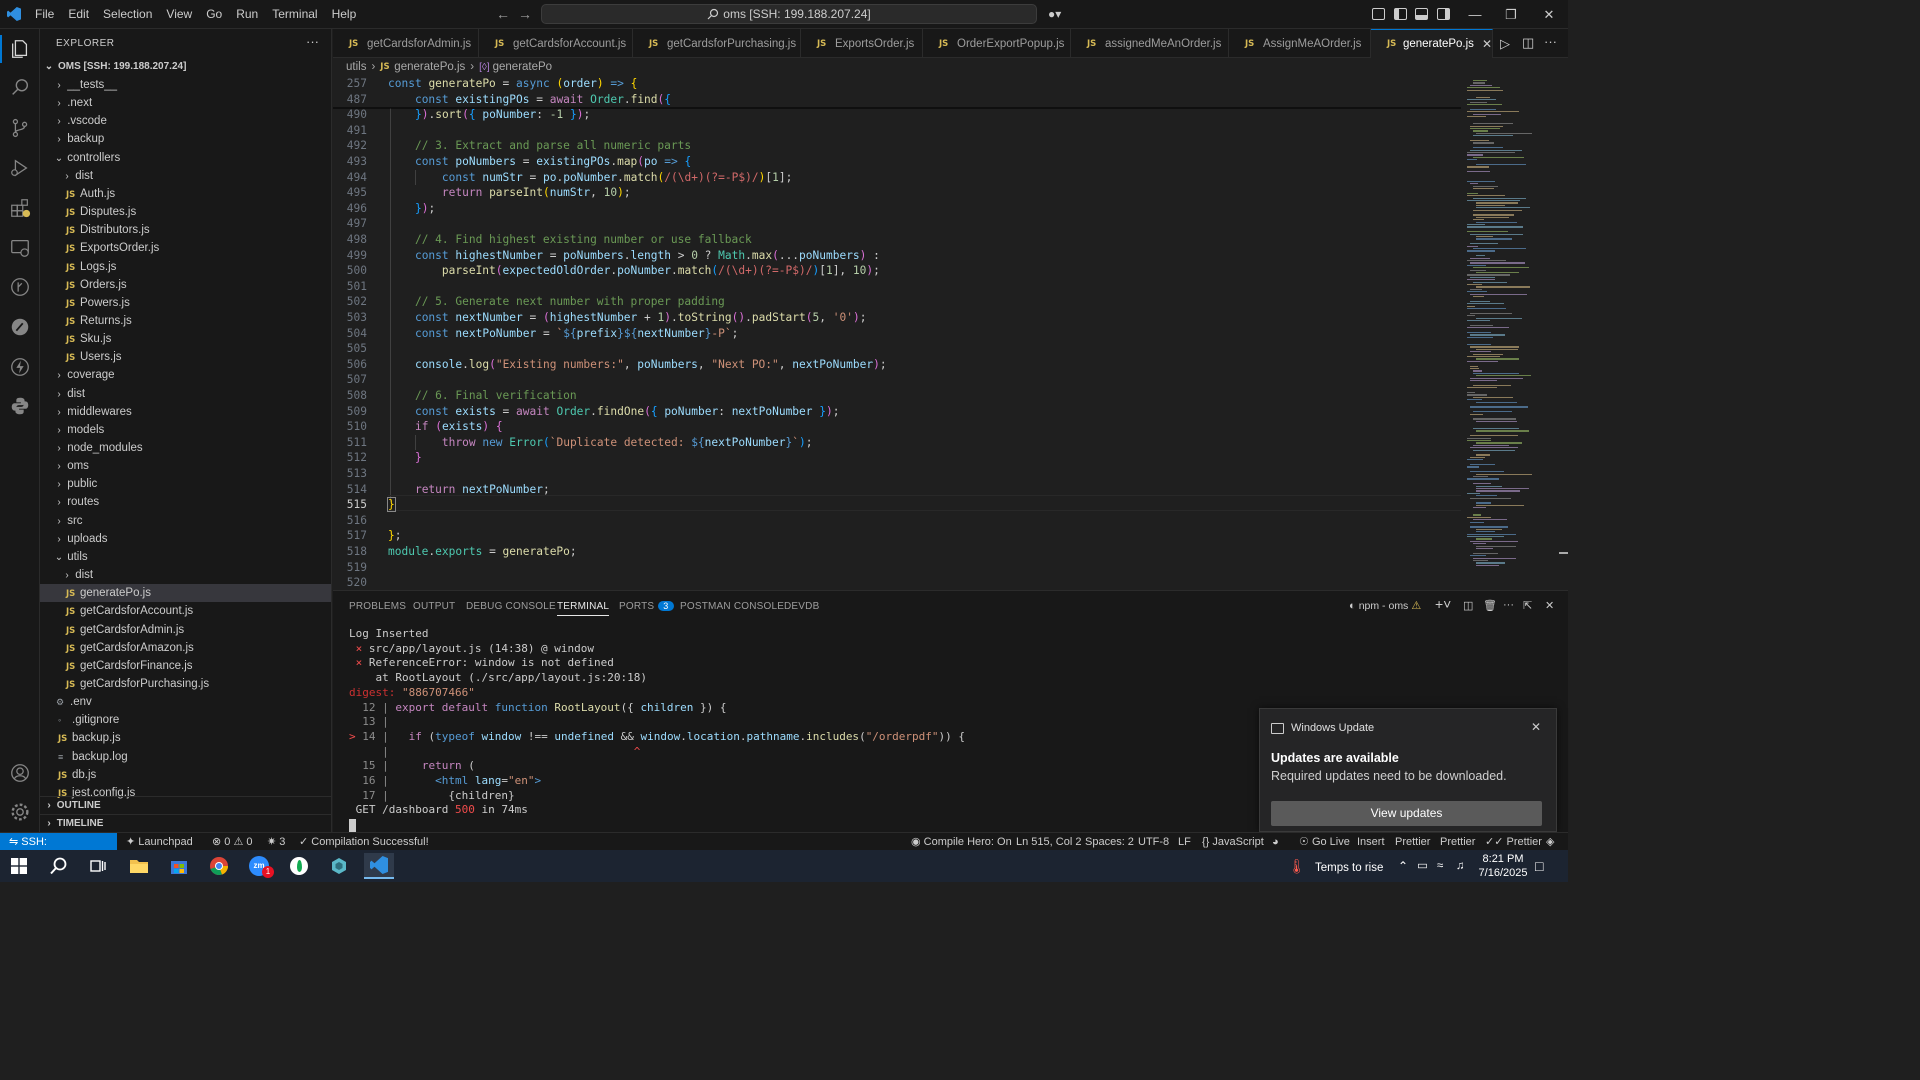 The width and height of the screenshot is (1920, 1080). Describe the element at coordinates (1421, 14) in the screenshot. I see `toggle-panel-icon` at that location.